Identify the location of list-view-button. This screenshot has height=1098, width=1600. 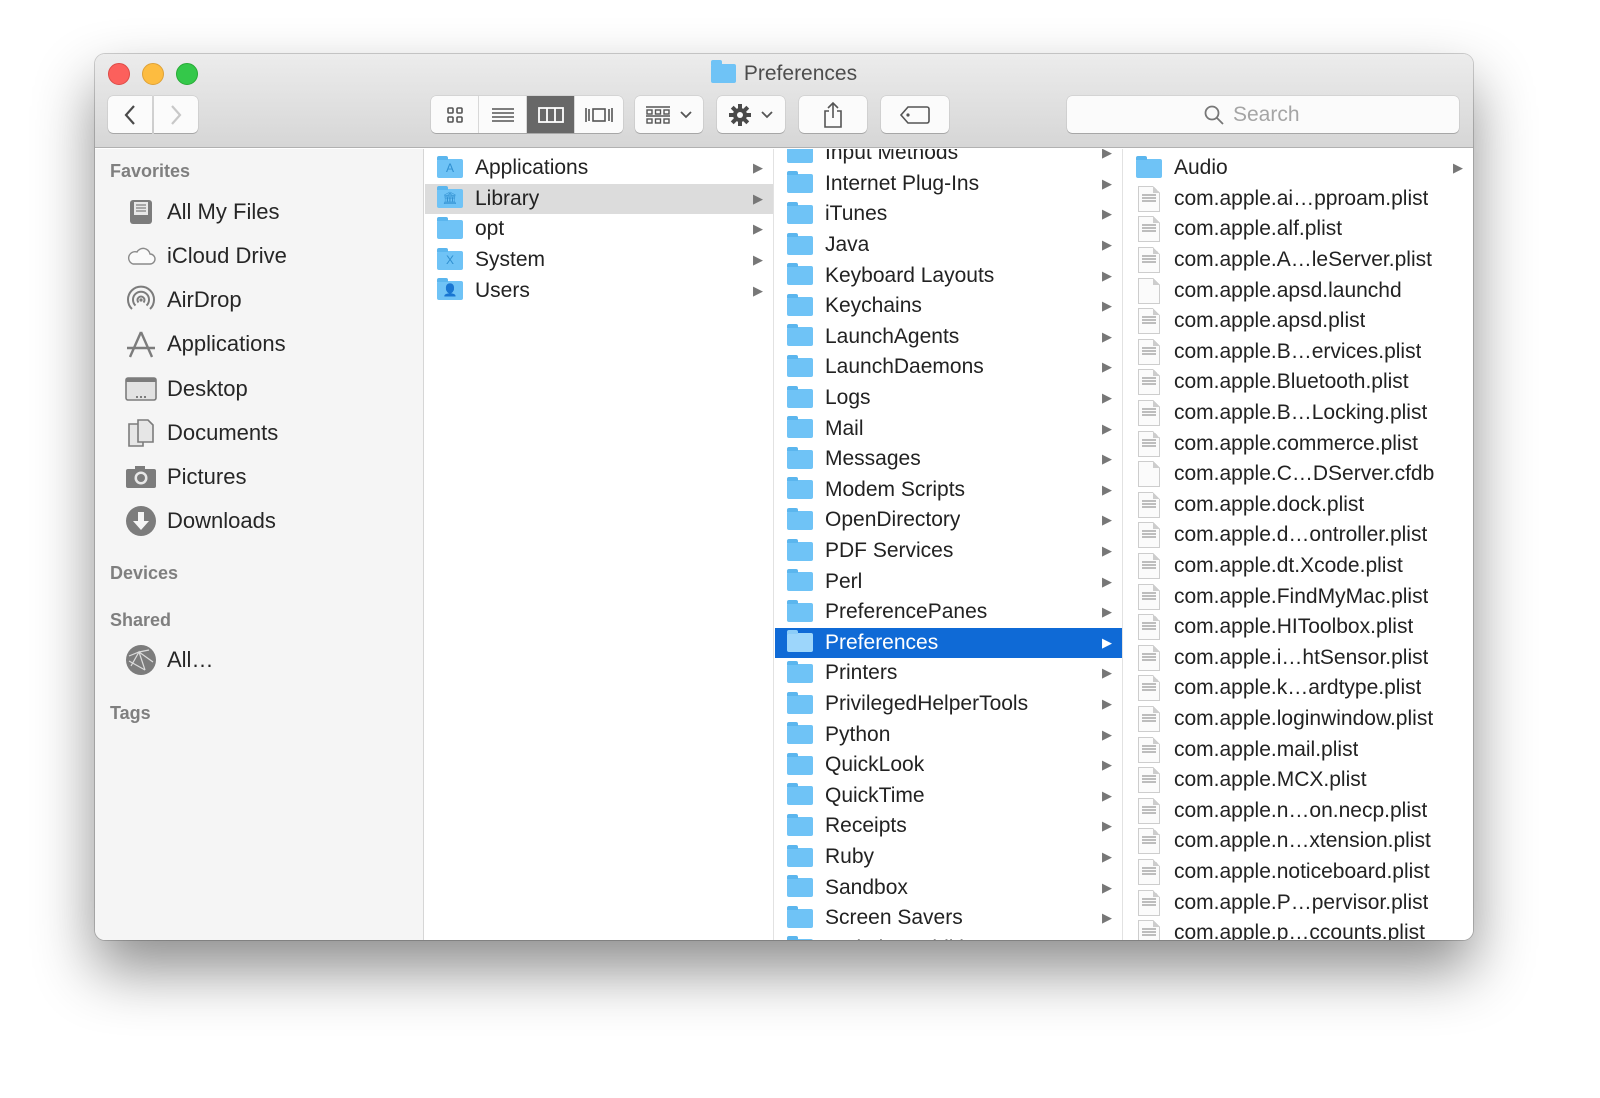
(503, 114).